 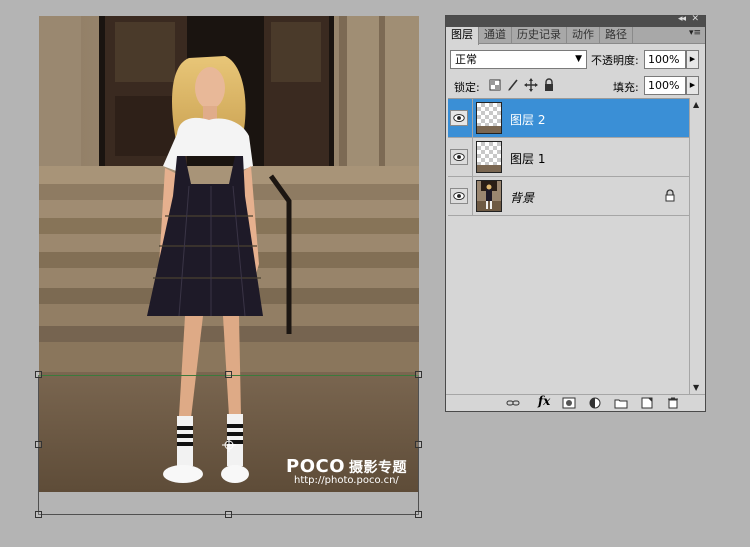 I want to click on layers-panel-footer: fx, so click(x=575, y=402).